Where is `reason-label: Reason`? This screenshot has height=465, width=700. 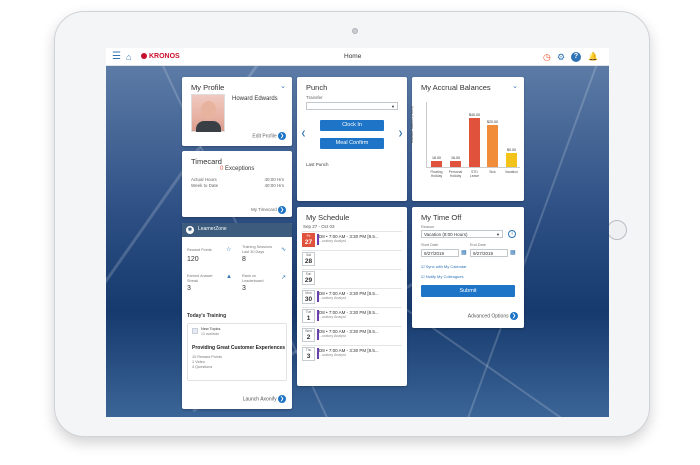
reason-label: Reason is located at coordinates (428, 227).